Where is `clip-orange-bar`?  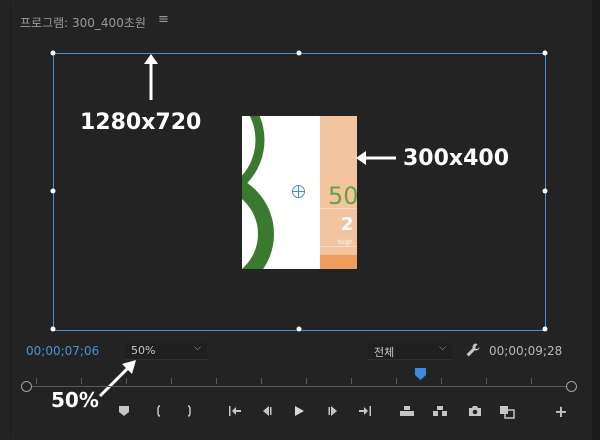 clip-orange-bar is located at coordinates (338, 262).